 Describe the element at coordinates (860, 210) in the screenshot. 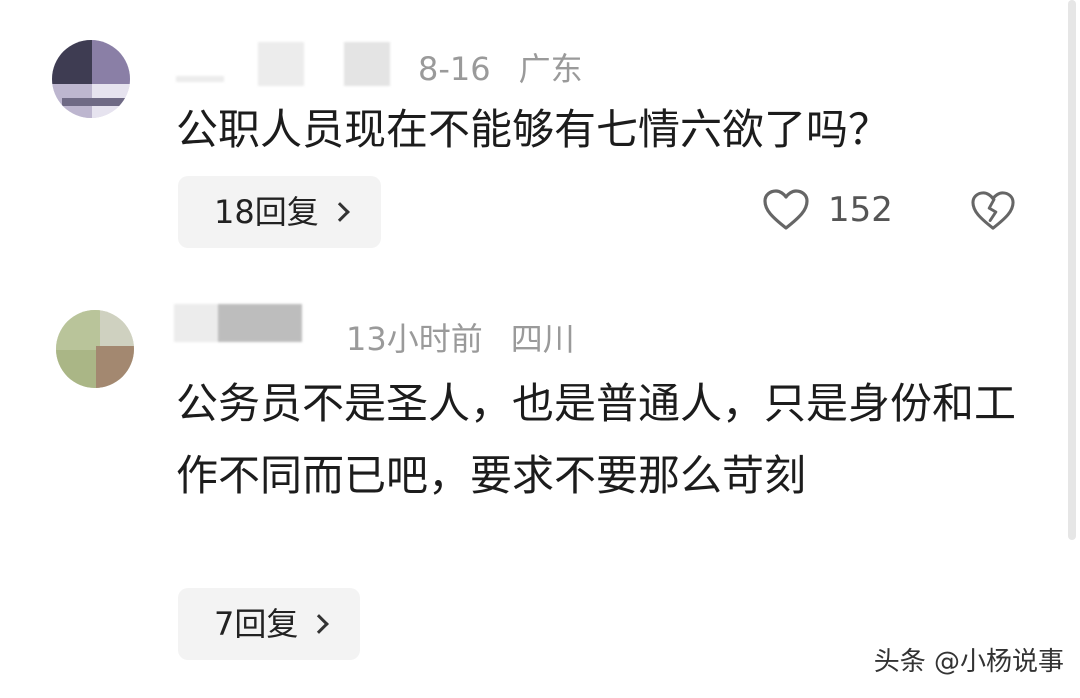

I see `like-count: 152` at that location.